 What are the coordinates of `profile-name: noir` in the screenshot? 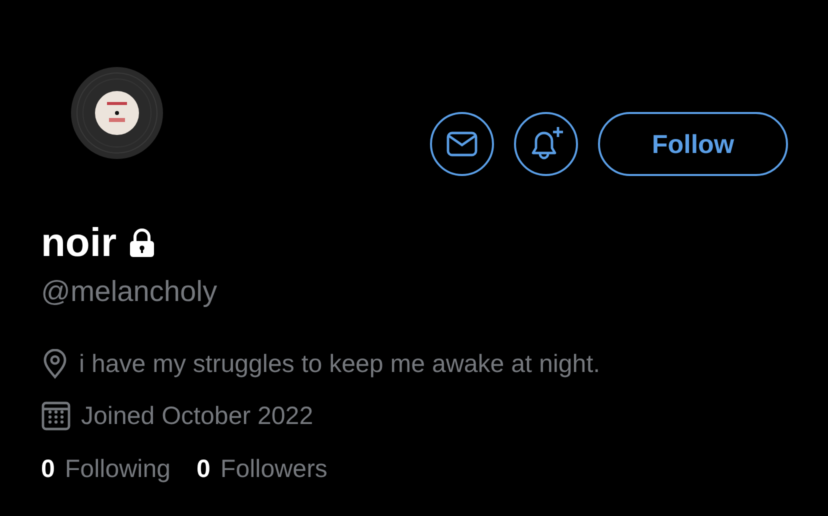 It's located at (79, 243).